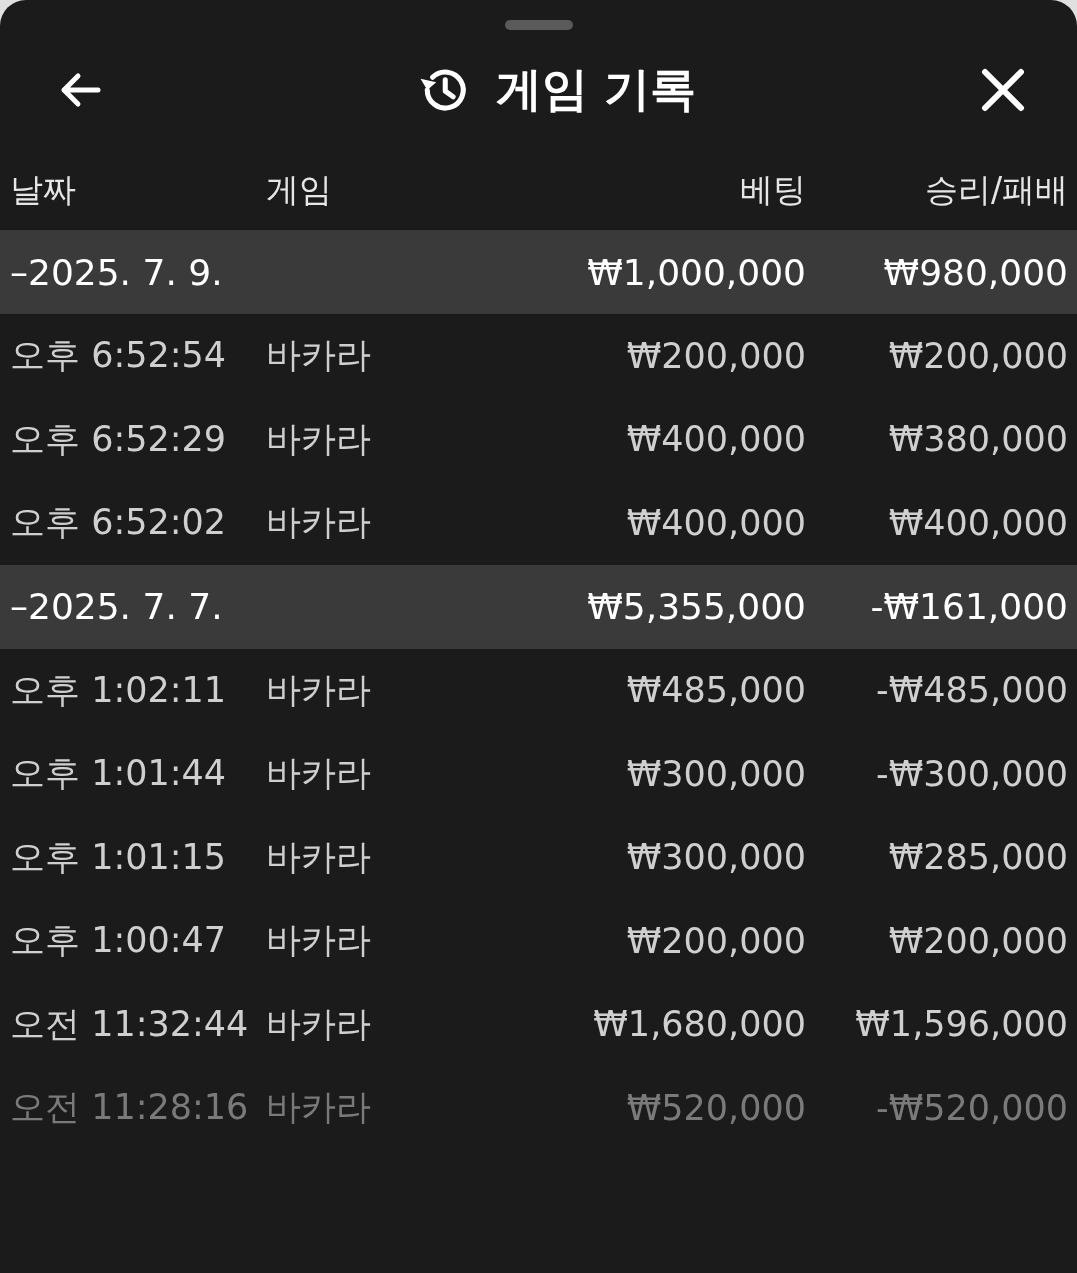  I want to click on group-result-total: -₩161,000, so click(968, 606).